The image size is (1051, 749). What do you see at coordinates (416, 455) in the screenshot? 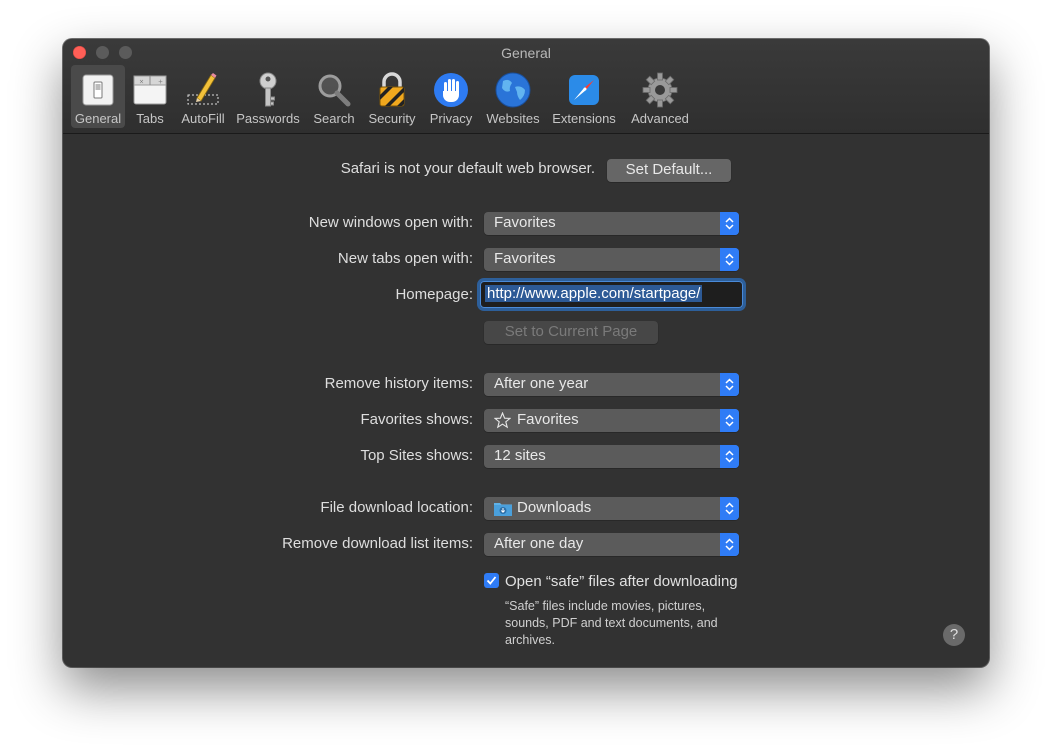
I see `top-sites-label: Top Sites shows:` at bounding box center [416, 455].